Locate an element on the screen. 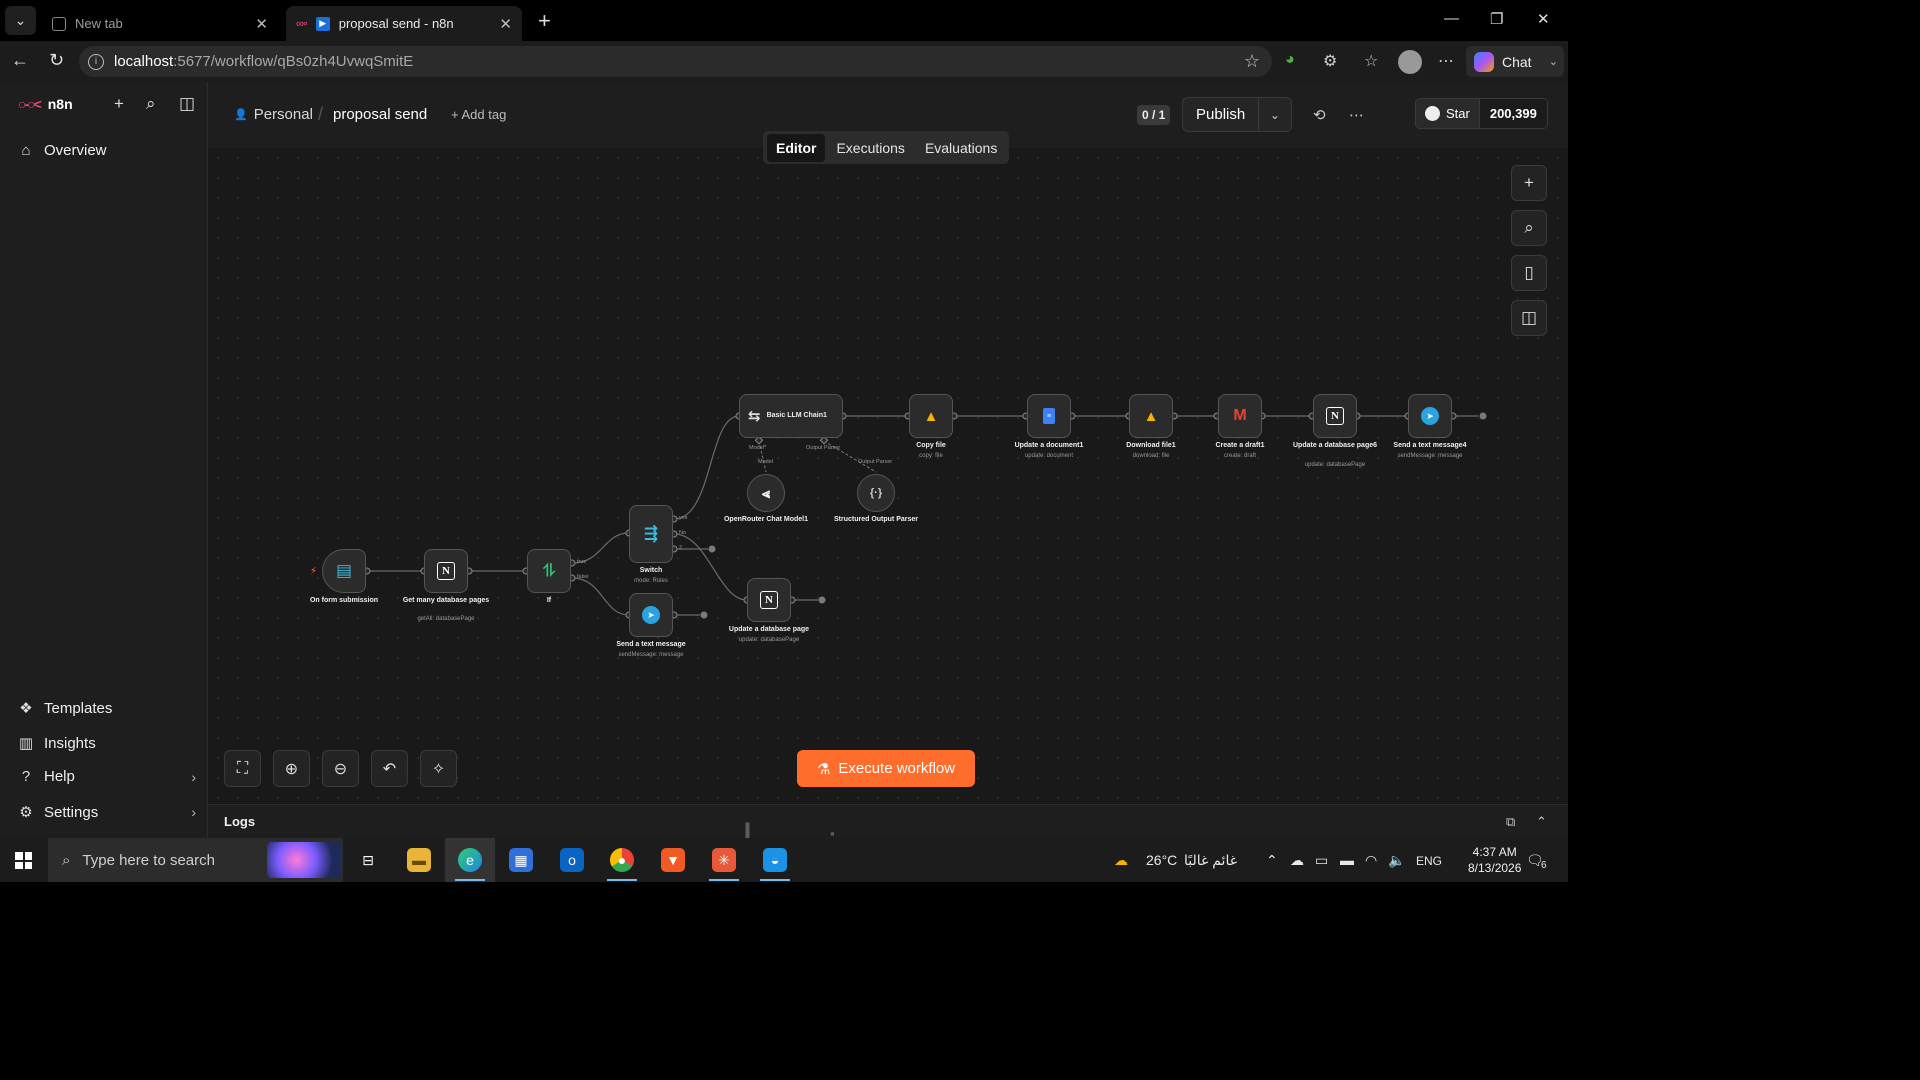 The width and height of the screenshot is (1920, 1080). execute-workflow-button: ⚗ Execute workflow is located at coordinates (886, 768).